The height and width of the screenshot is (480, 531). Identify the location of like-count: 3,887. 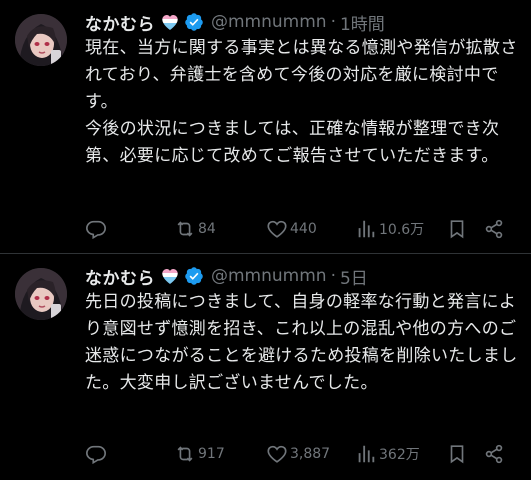
(310, 454).